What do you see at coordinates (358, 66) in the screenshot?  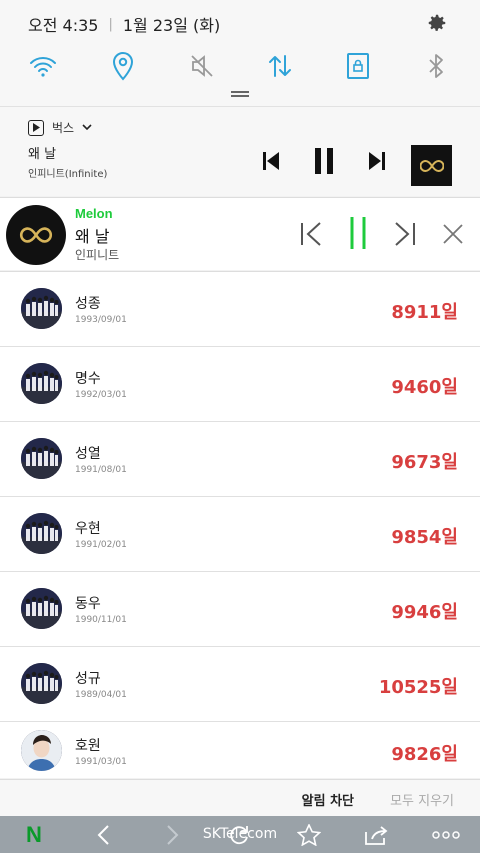 I see `rotation-lock-icon` at bounding box center [358, 66].